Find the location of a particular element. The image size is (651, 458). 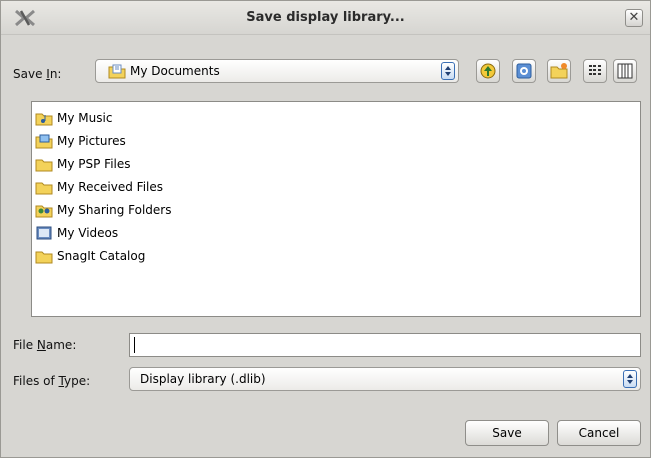

desktop-button is located at coordinates (524, 71).